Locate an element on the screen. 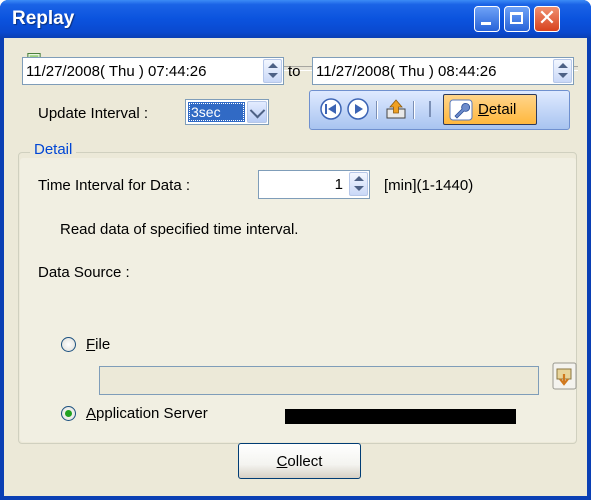 The image size is (591, 500). close-icon: ✕ is located at coordinates (547, 18).